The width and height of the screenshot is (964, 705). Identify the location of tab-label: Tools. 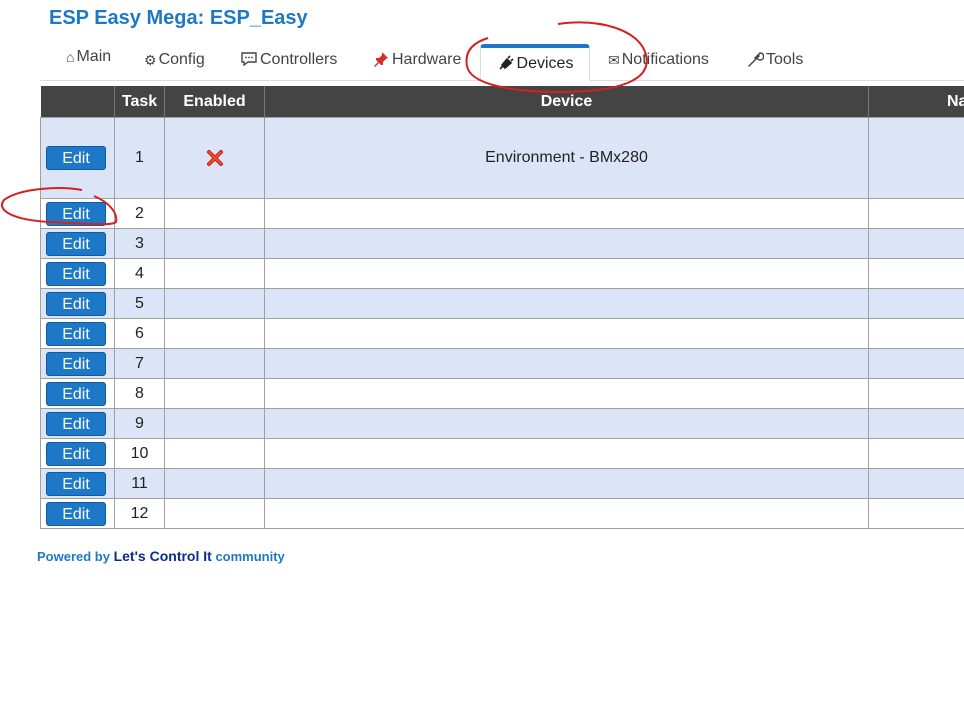
(785, 59).